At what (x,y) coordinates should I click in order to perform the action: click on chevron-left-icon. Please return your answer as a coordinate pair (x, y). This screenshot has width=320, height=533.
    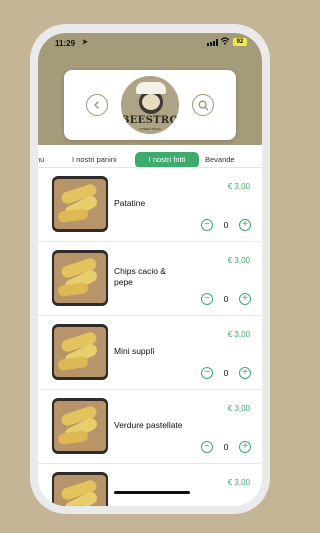
    Looking at the image, I should click on (96, 105).